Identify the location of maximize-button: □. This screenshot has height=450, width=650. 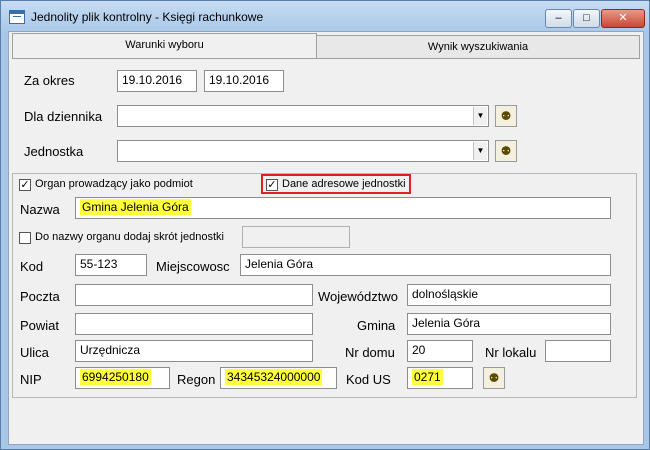
(586, 18).